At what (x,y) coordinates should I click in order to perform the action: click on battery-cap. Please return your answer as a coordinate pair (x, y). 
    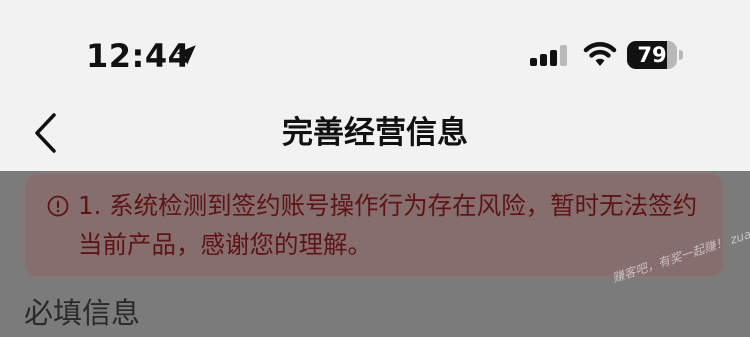
    Looking at the image, I should click on (681, 55).